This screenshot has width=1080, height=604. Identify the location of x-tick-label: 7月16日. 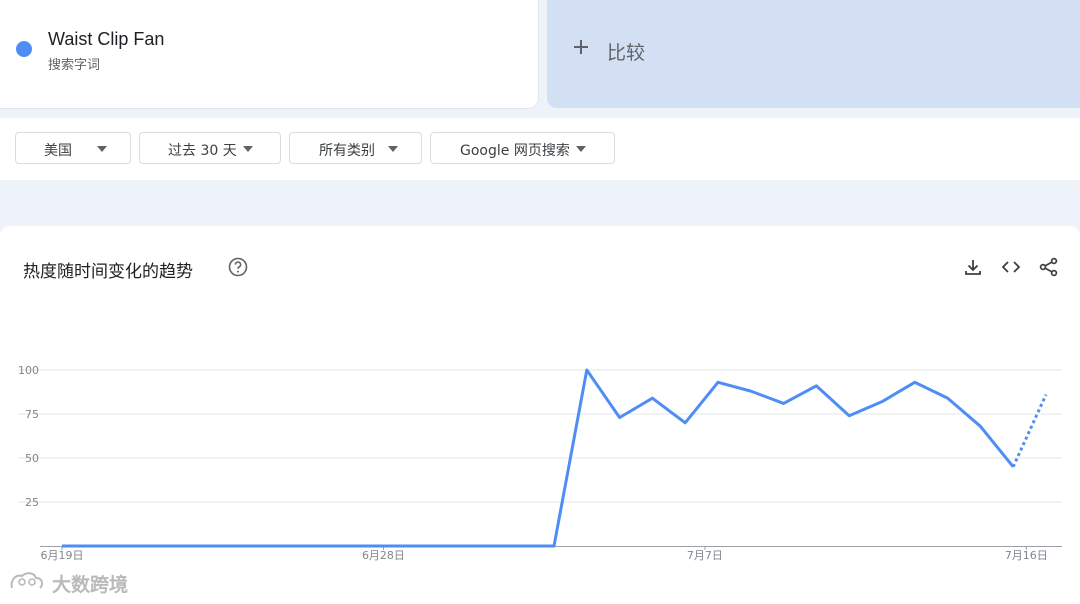
(1026, 555).